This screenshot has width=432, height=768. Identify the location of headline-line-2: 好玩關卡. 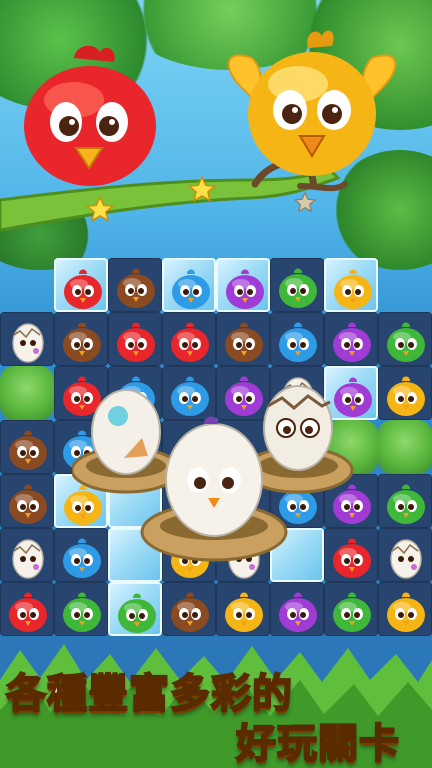
(317, 744).